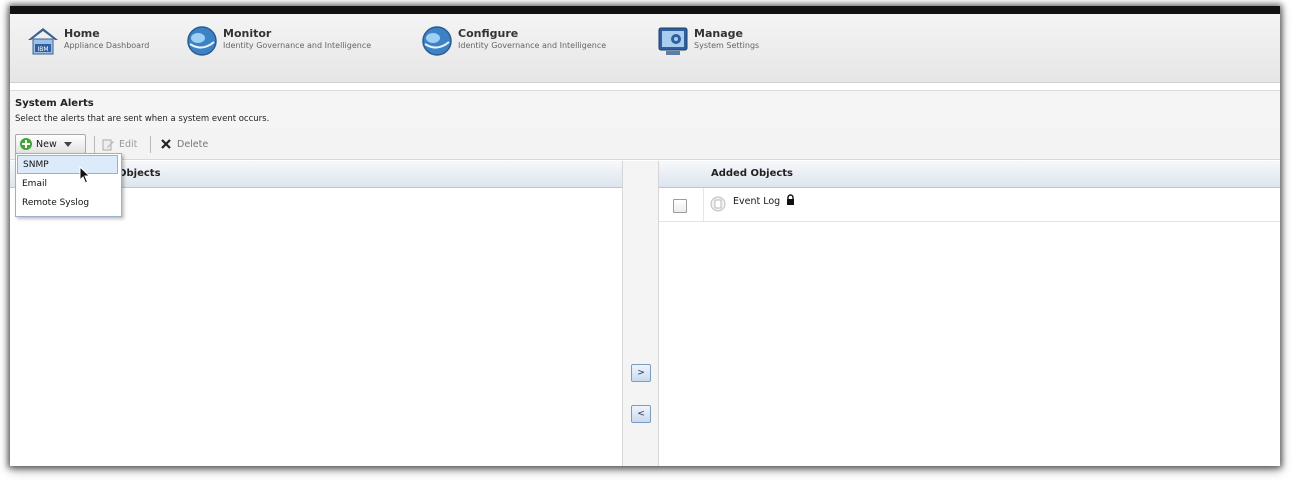 Image resolution: width=1306 pixels, height=480 pixels. I want to click on added-objects-header-label: Added Objects, so click(752, 173).